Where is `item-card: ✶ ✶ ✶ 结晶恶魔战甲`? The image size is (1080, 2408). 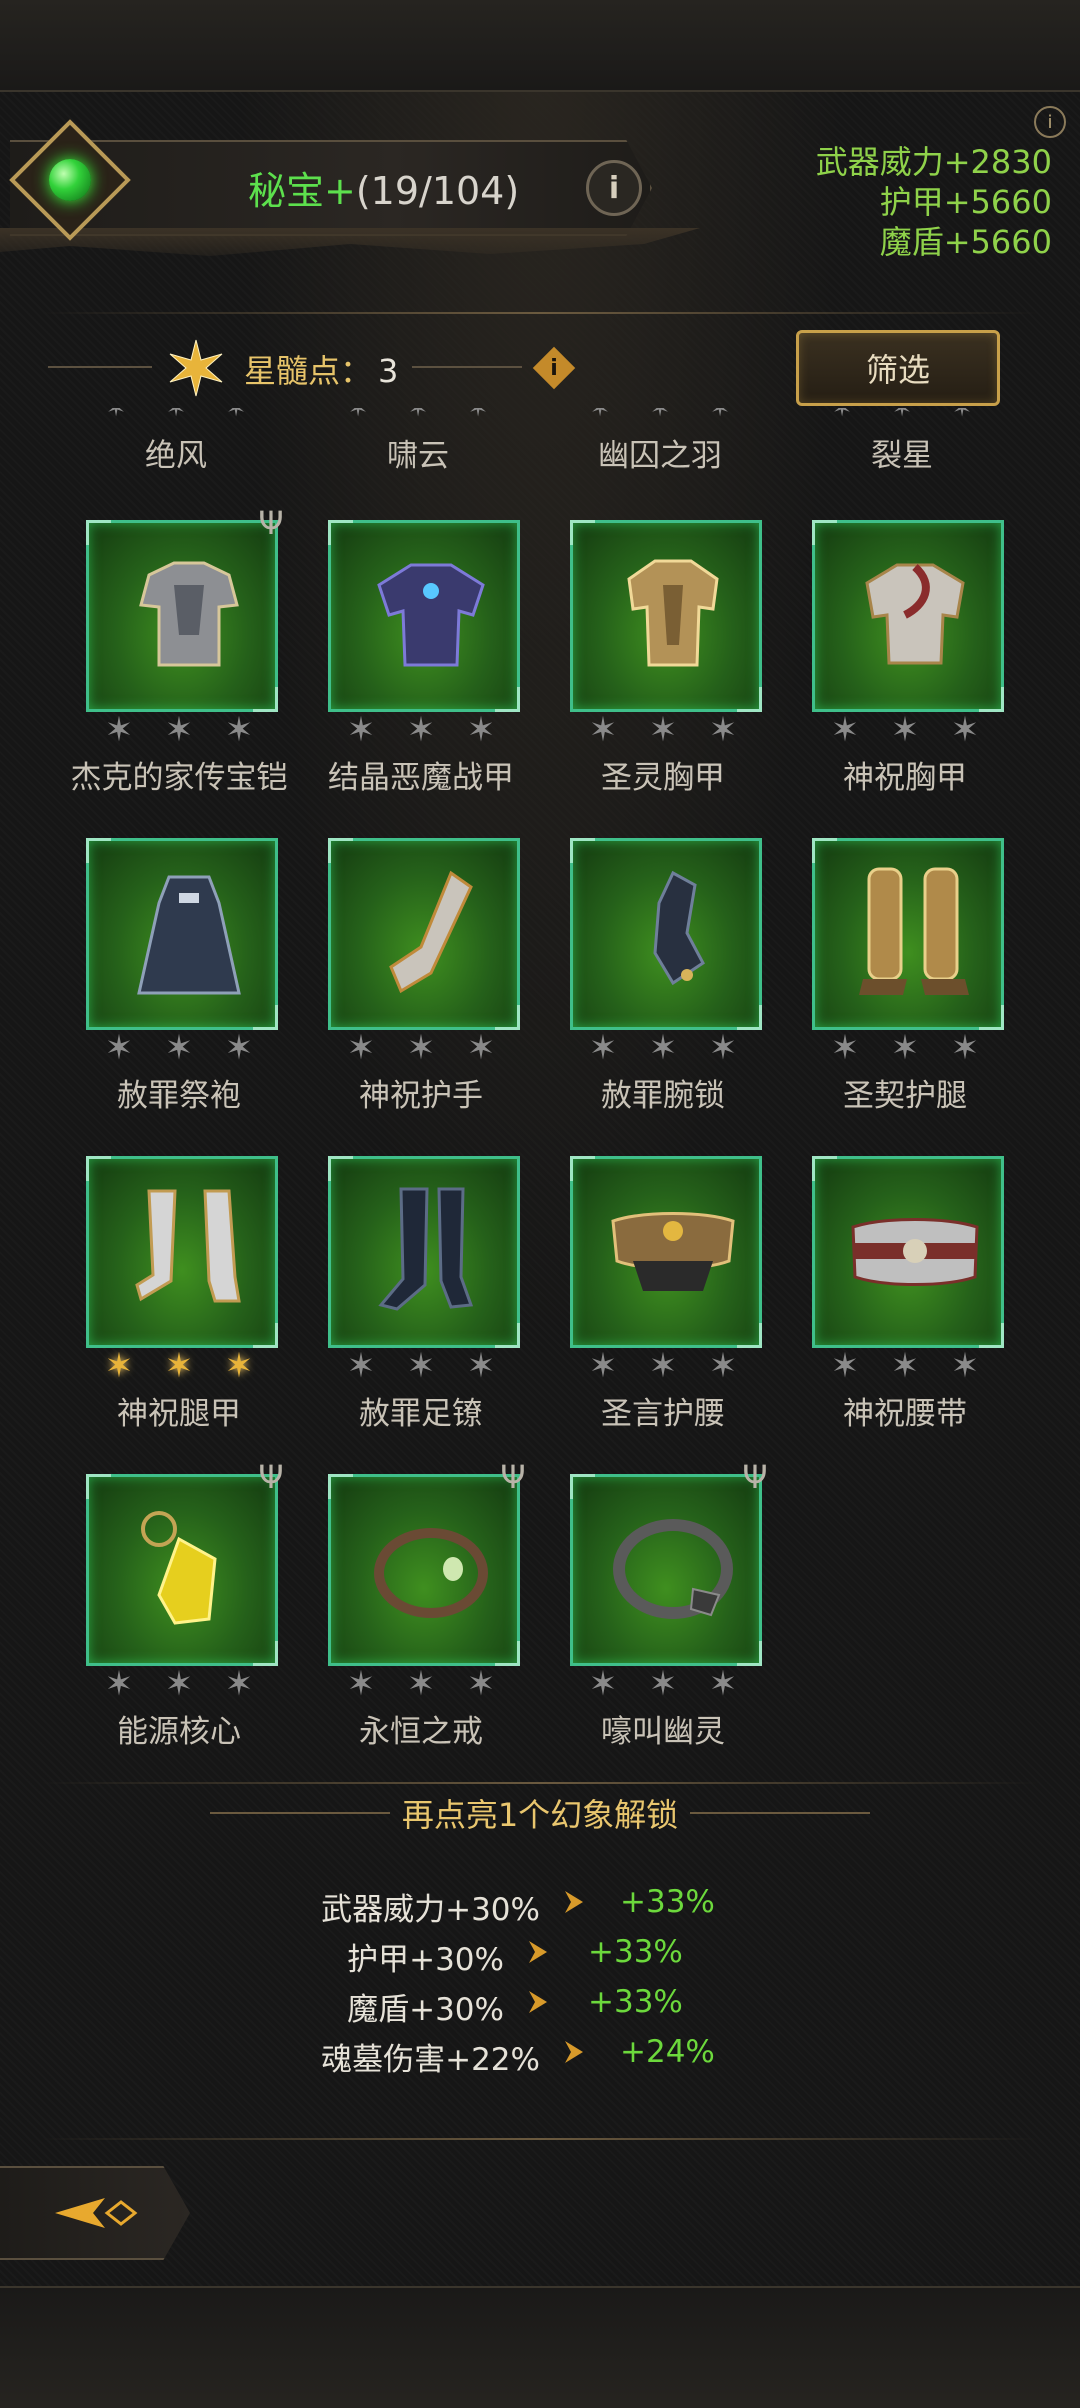
item-card: ✶ ✶ ✶ 结晶恶魔战甲 is located at coordinates (419, 670).